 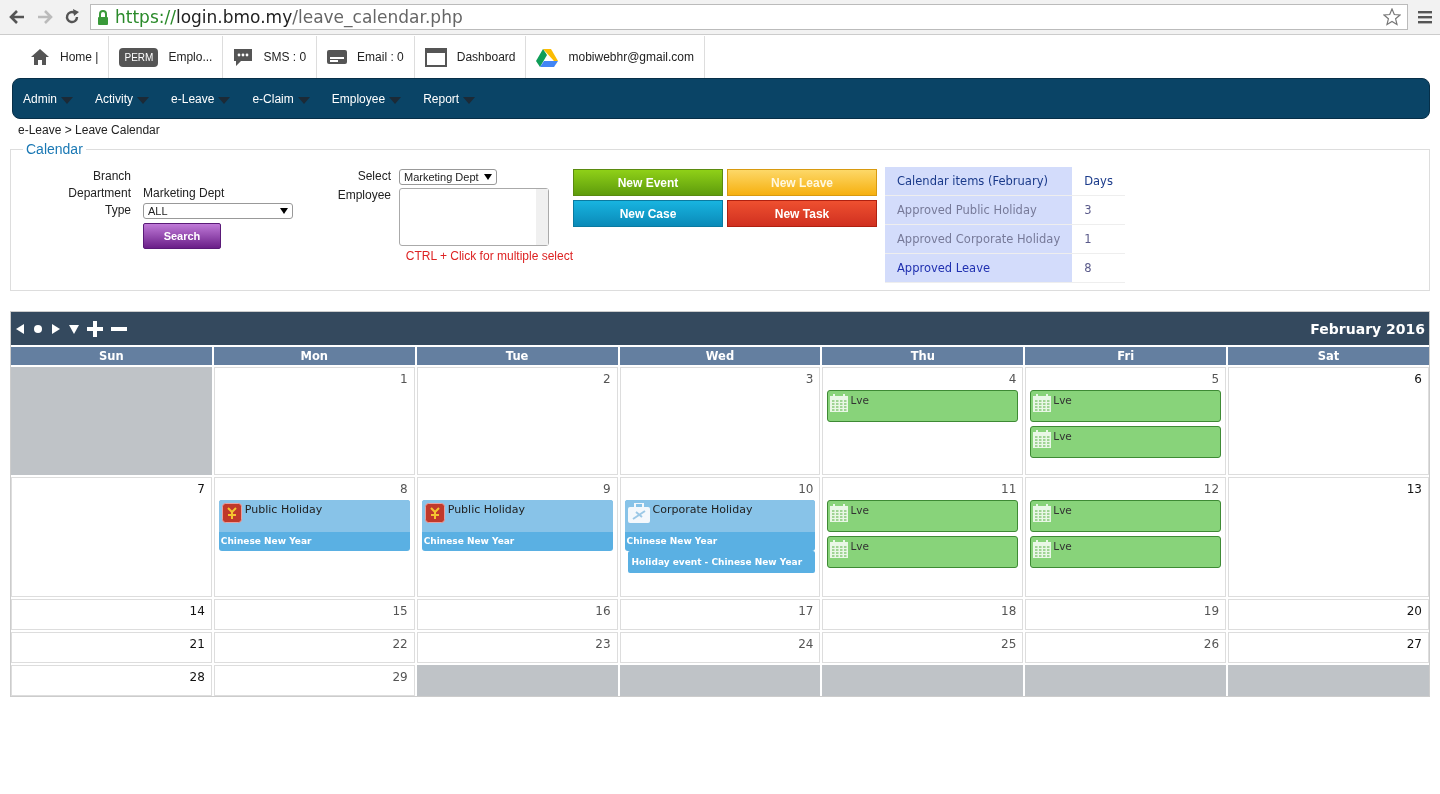 I want to click on day-number: 16, so click(x=603, y=611).